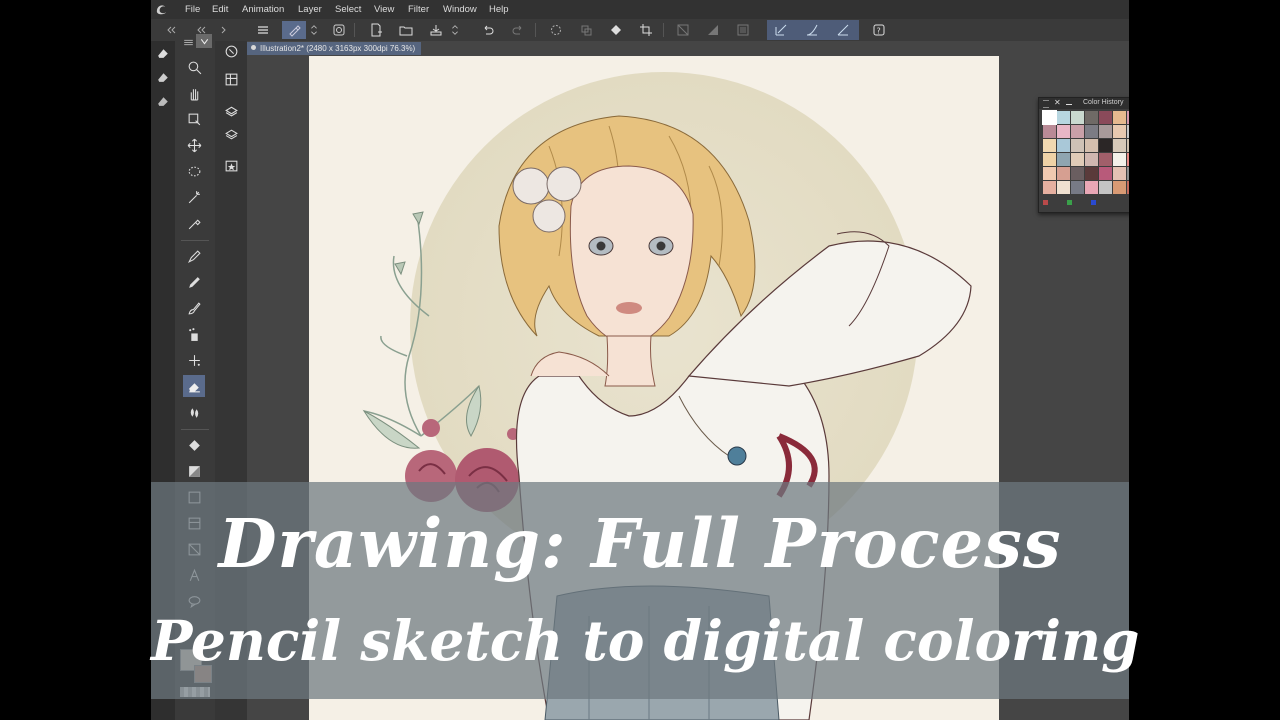  What do you see at coordinates (163, 52) in the screenshot?
I see `eraser-shortcut-icon` at bounding box center [163, 52].